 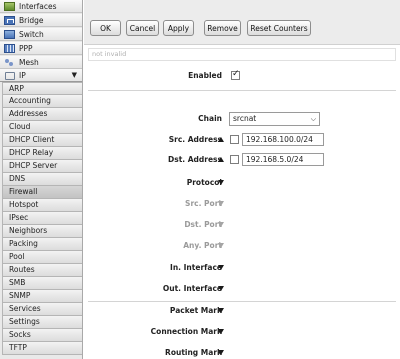 What do you see at coordinates (245, 118) in the screenshot?
I see `chain-select-value: srcnat` at bounding box center [245, 118].